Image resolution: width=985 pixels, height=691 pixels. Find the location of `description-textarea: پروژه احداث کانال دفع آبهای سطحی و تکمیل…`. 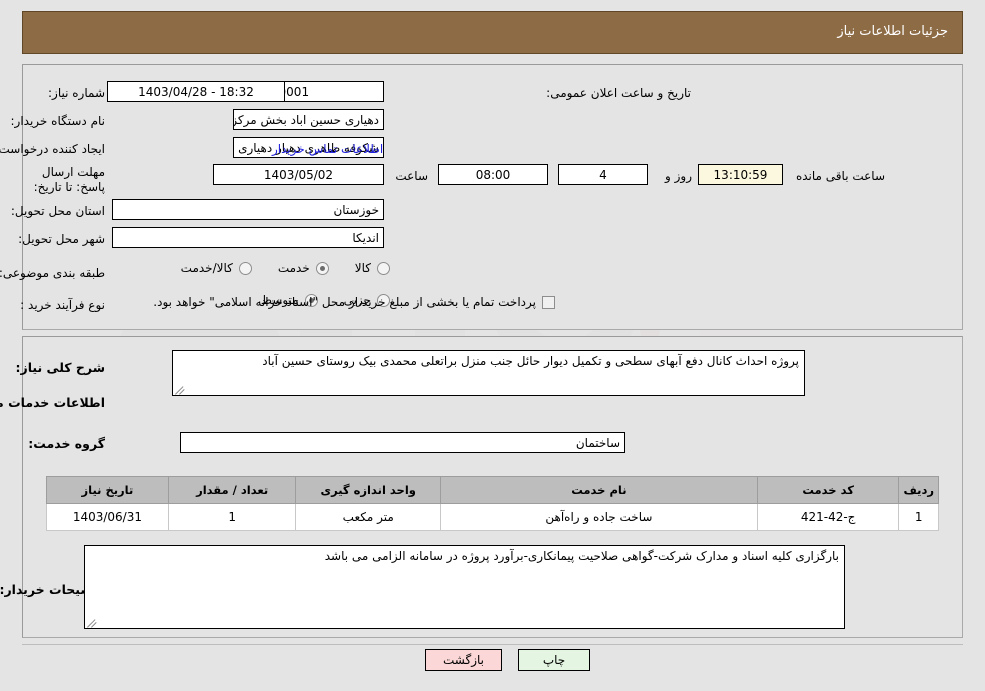

description-textarea: پروژه احداث کانال دفع آبهای سطحی و تکمیل… is located at coordinates (488, 373).